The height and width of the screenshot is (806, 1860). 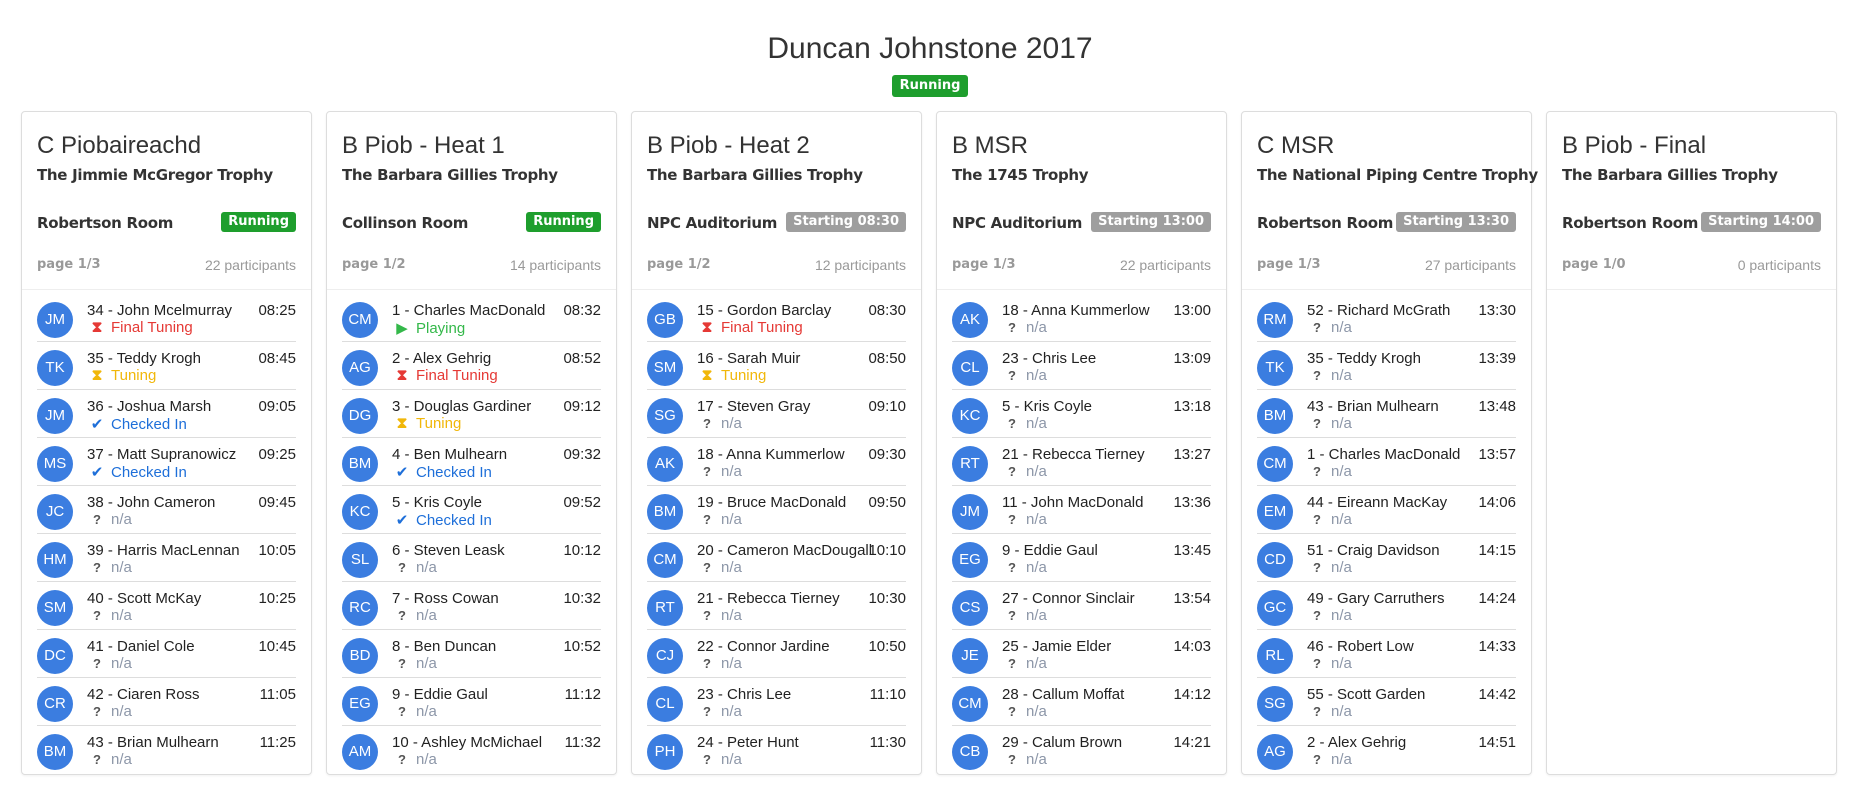 What do you see at coordinates (163, 550) in the screenshot?
I see `participant-name: 39 - Harris MacLennan` at bounding box center [163, 550].